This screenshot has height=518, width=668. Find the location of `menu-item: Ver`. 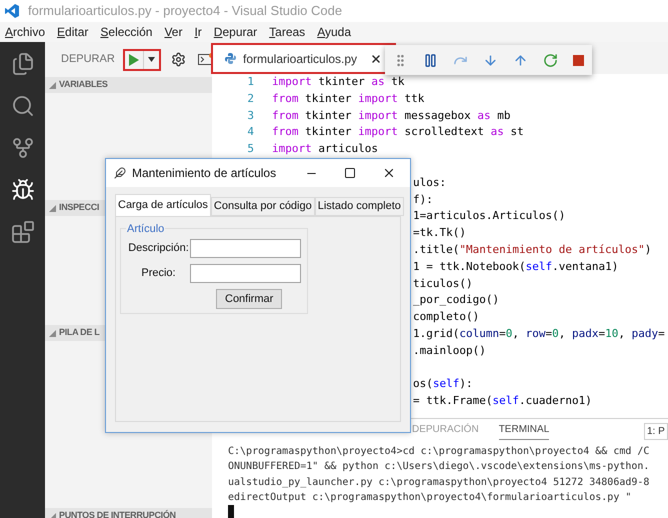

menu-item: Ver is located at coordinates (173, 32).